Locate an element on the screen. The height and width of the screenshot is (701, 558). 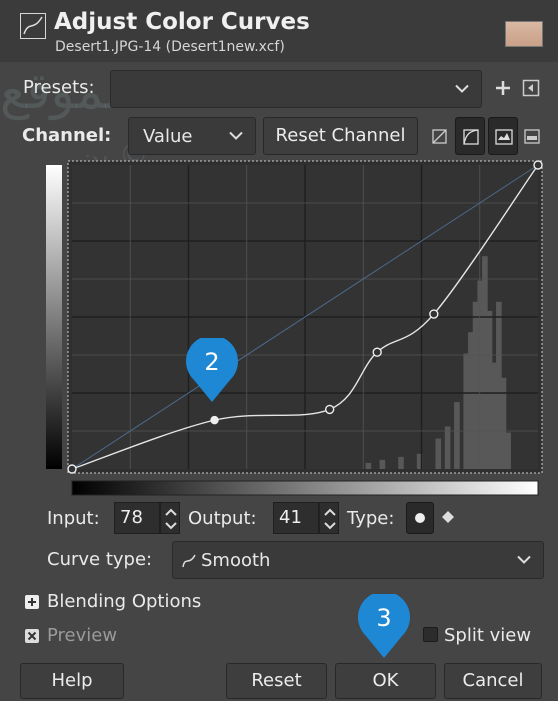
output-field: 41 is located at coordinates (296, 518).